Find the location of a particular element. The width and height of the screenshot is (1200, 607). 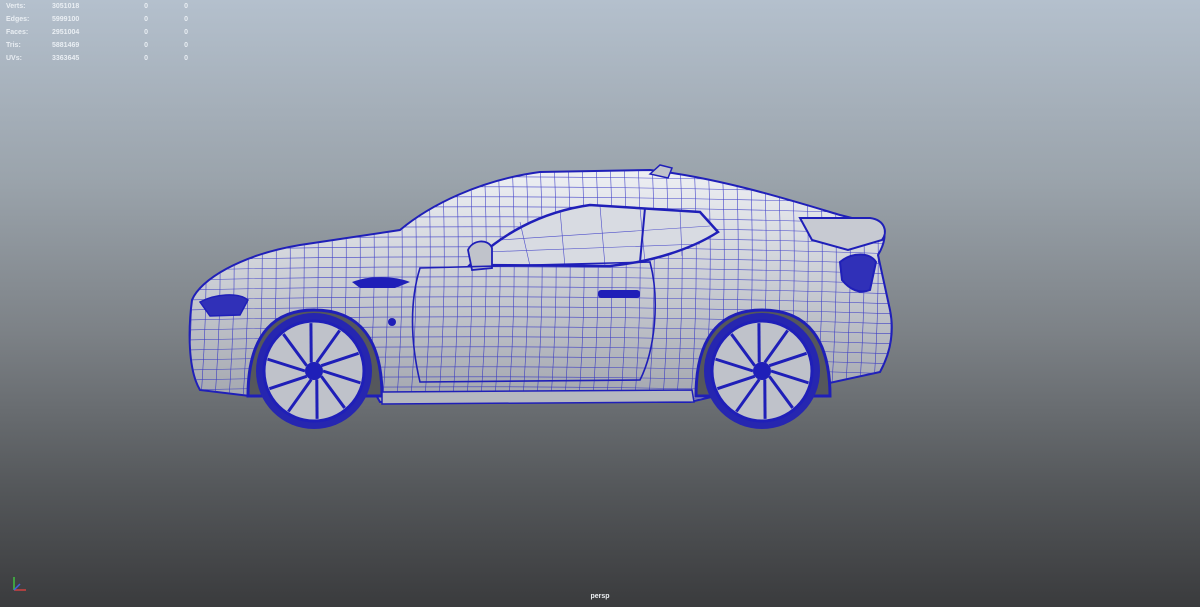

door-handle is located at coordinates (619, 294).